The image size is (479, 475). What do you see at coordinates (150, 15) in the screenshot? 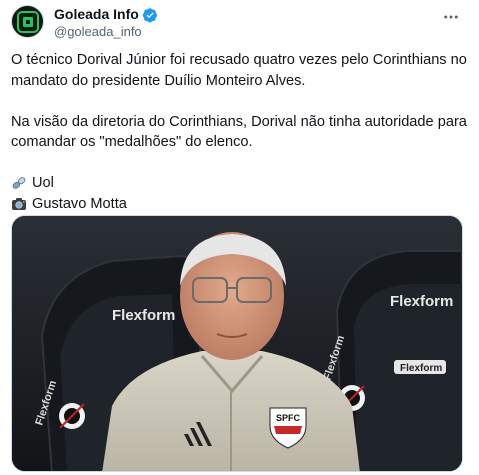
I see `verified-badge-icon` at bounding box center [150, 15].